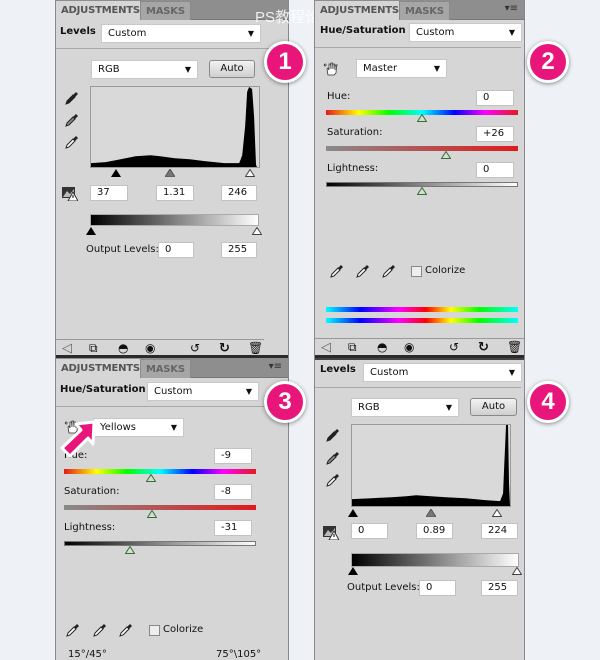 This screenshot has width=600, height=660. I want to click on saturation-field: +26, so click(495, 134).